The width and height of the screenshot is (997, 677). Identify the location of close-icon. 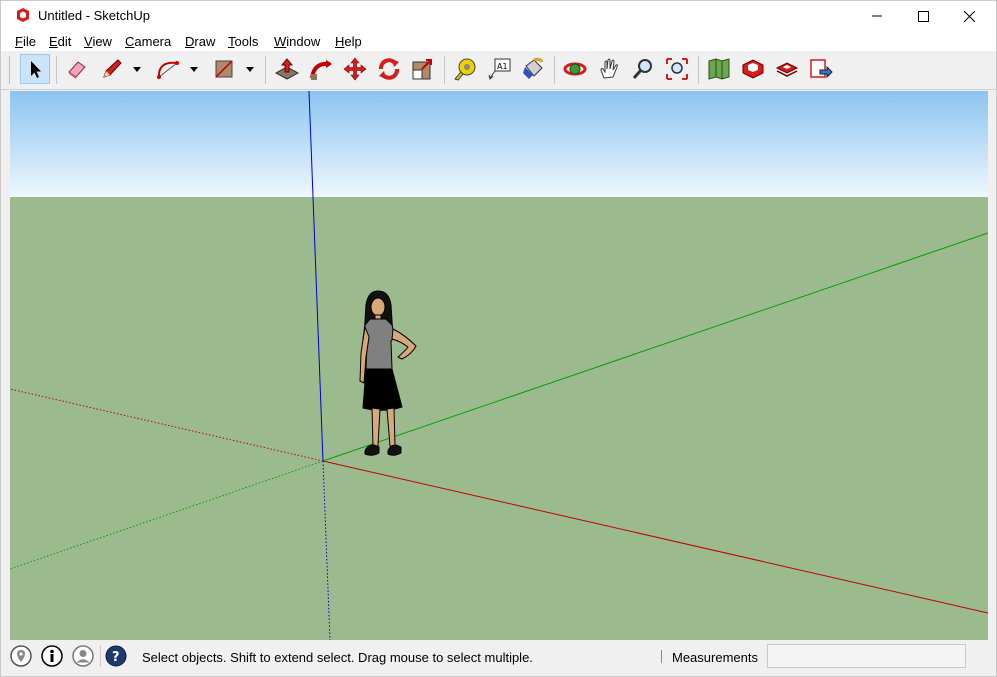
(969, 16).